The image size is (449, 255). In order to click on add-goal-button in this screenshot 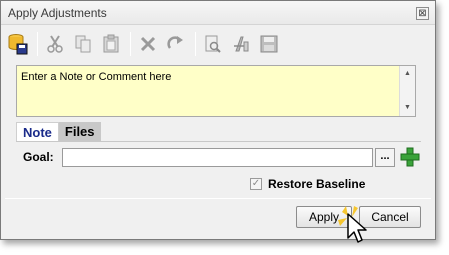, I will do `click(410, 157)`.